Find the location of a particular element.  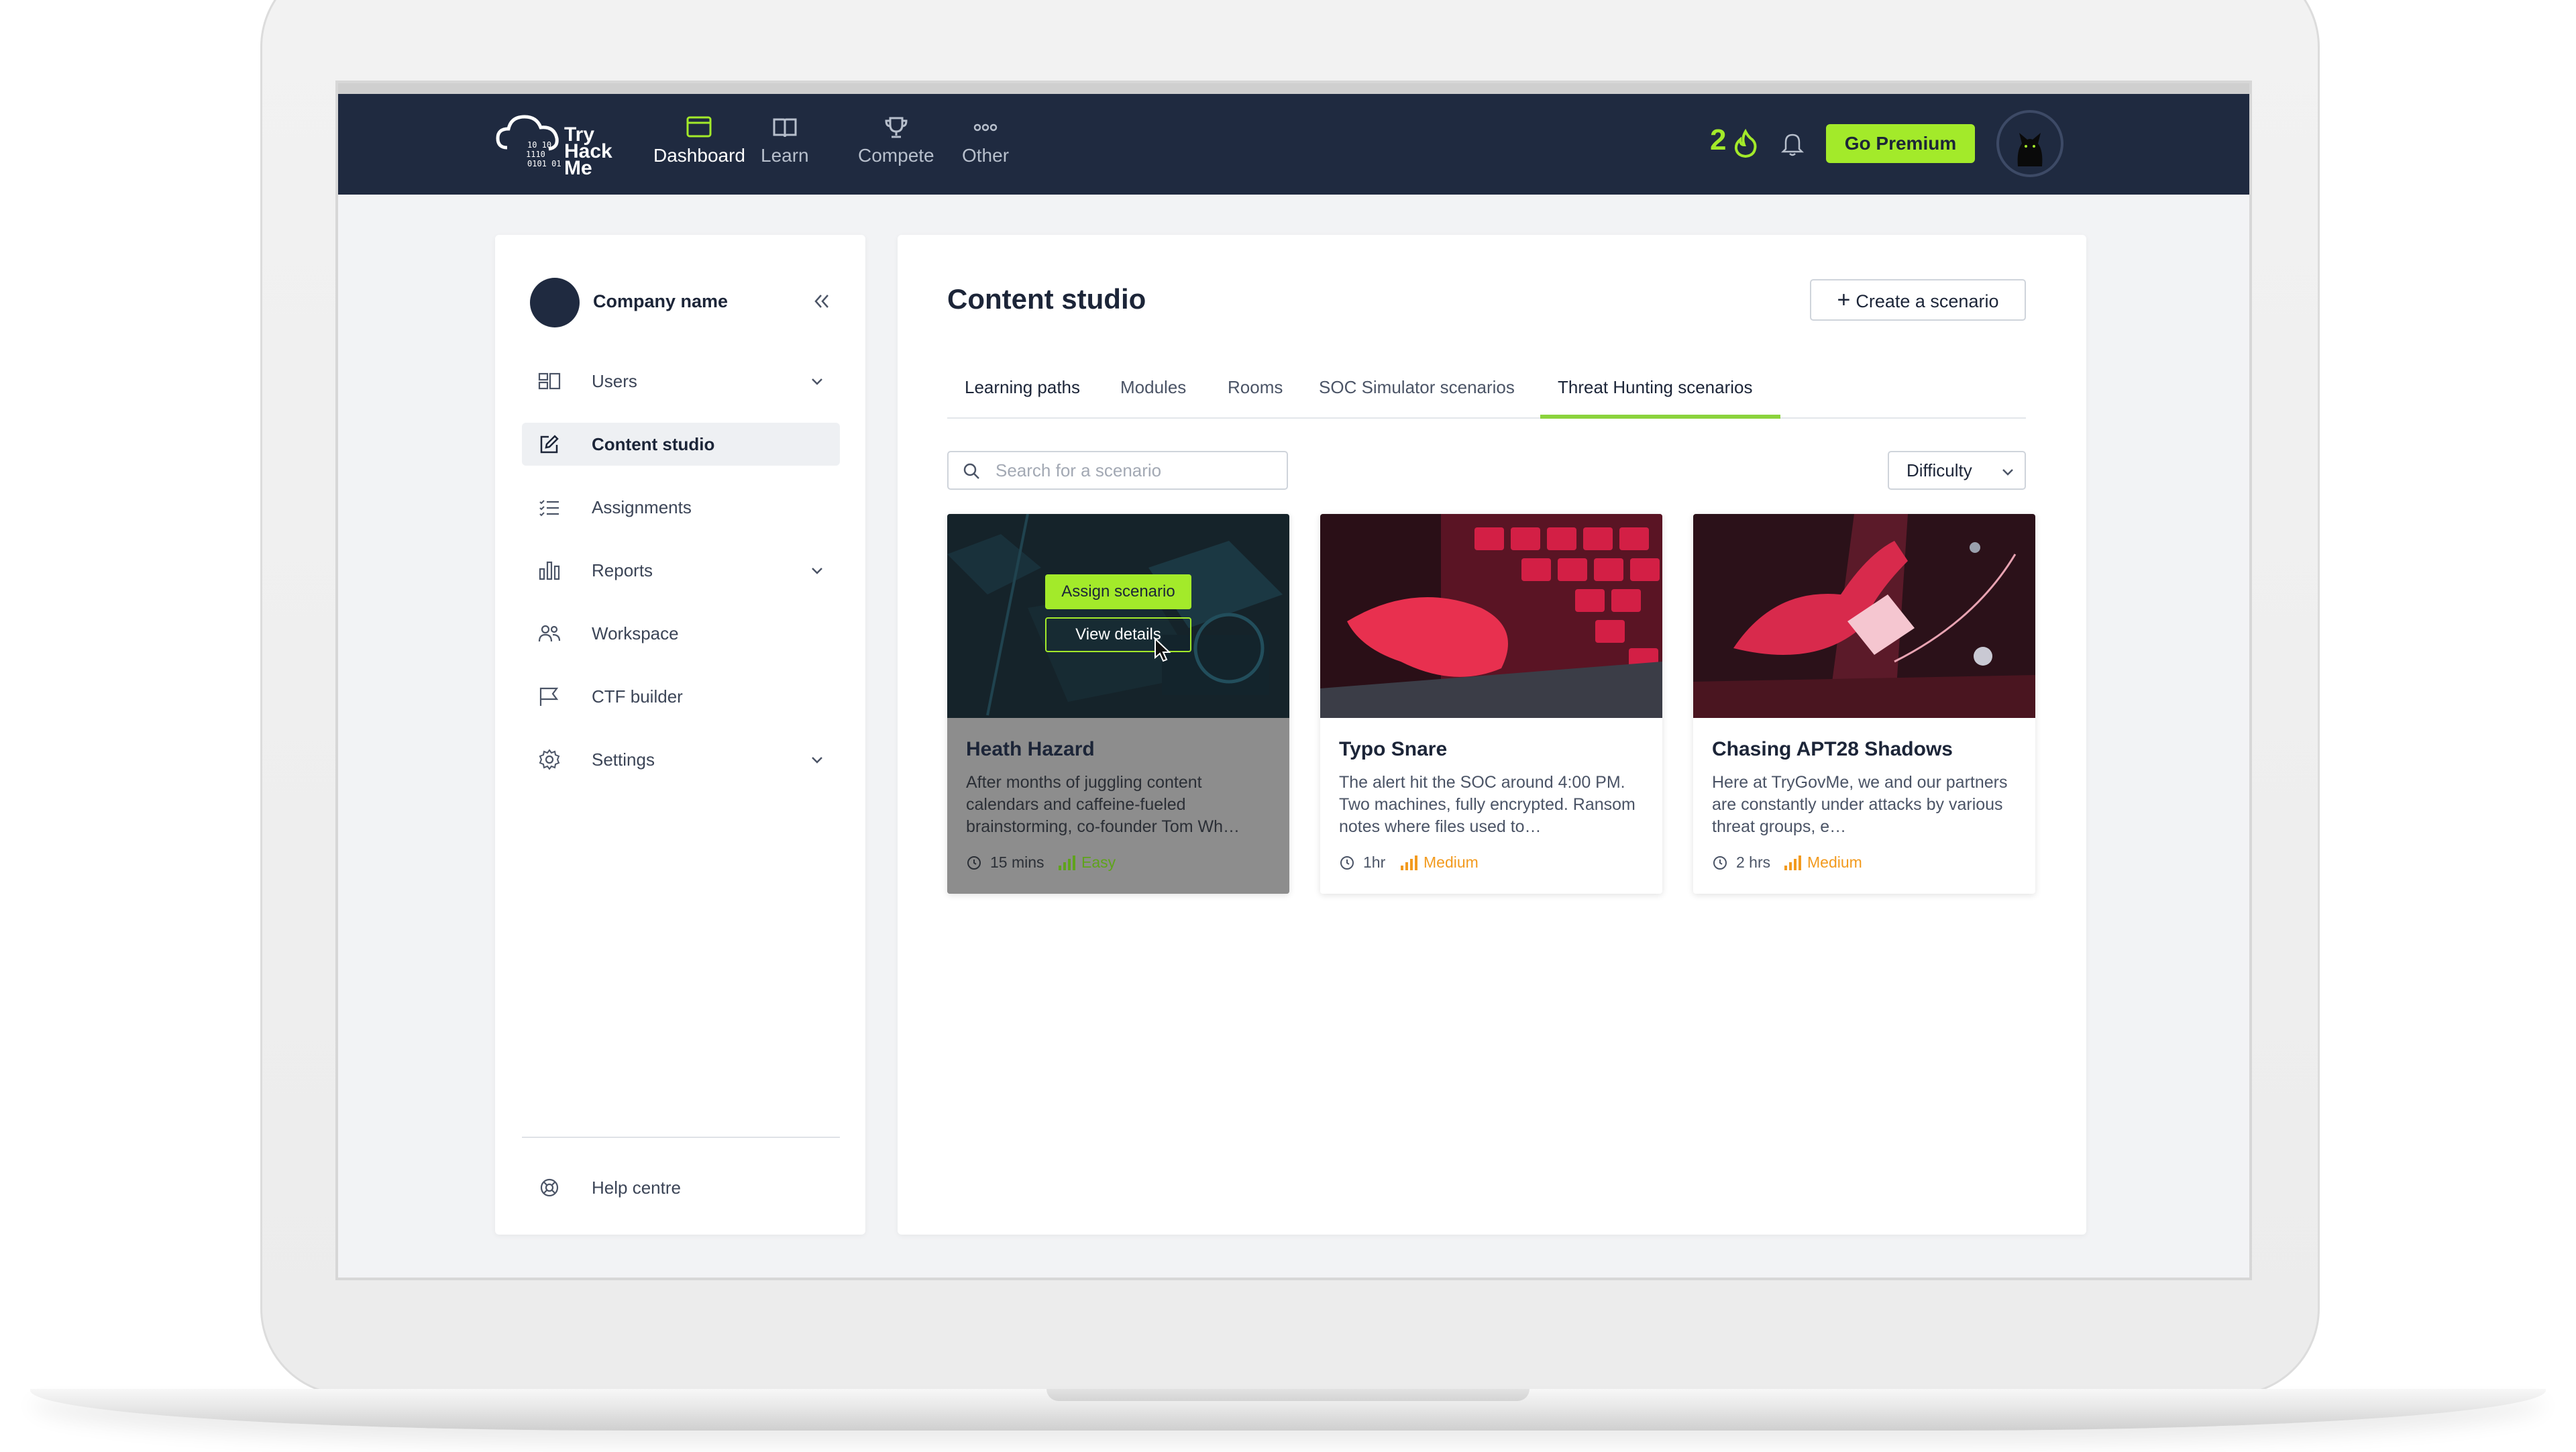

tab-threat-hunting: Threat Hunting scenarios is located at coordinates (1655, 398).